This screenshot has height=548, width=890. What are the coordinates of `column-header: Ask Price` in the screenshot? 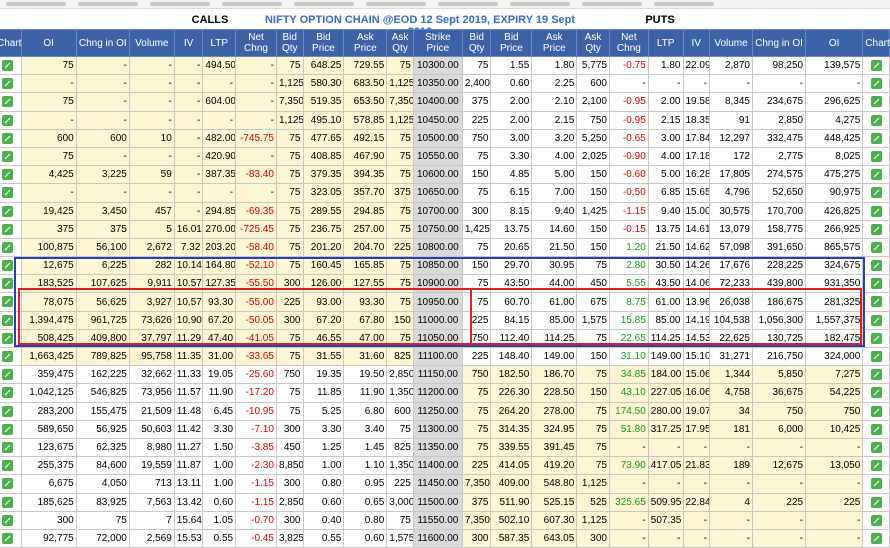 It's located at (365, 43).